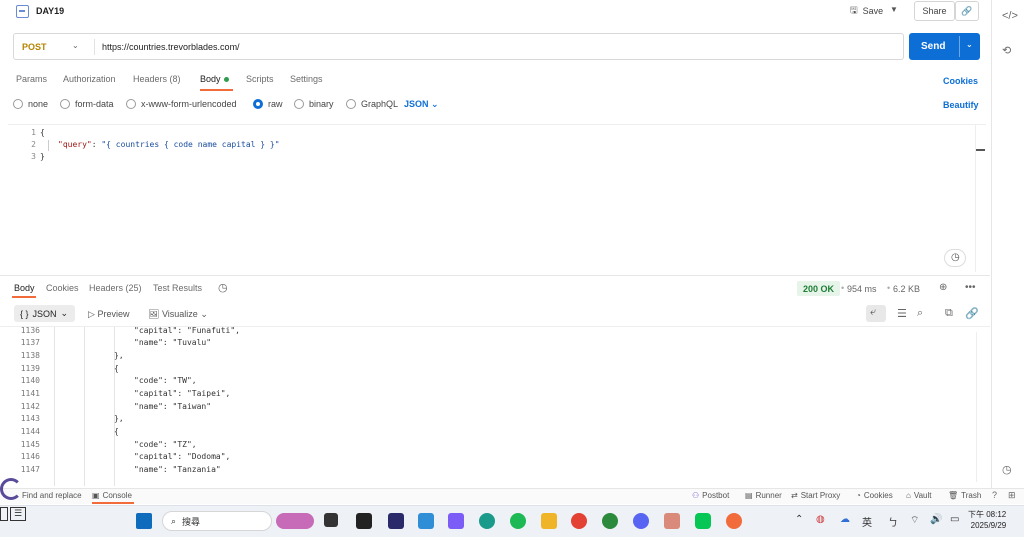  Describe the element at coordinates (487, 521) in the screenshot. I see `edge-icon` at that location.